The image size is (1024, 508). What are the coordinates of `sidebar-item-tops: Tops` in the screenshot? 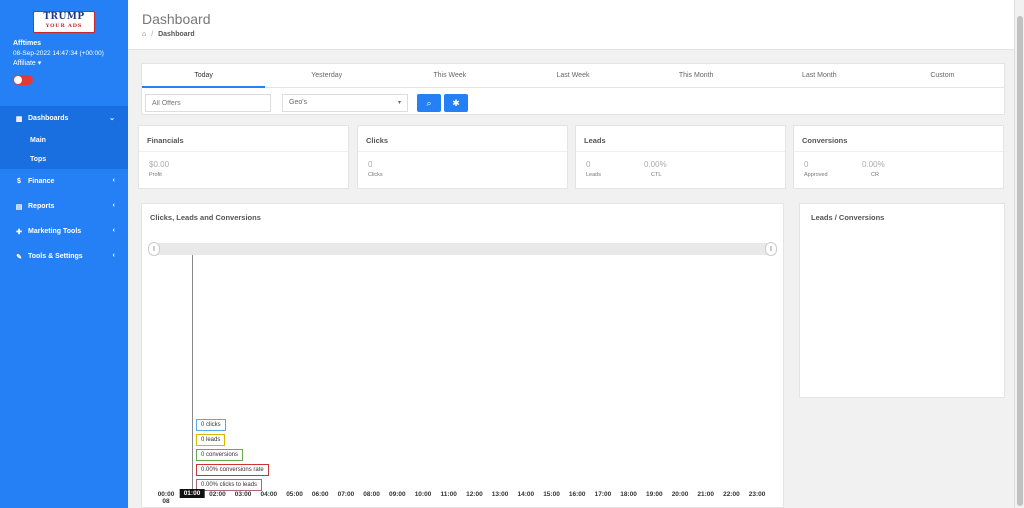 It's located at (64, 159).